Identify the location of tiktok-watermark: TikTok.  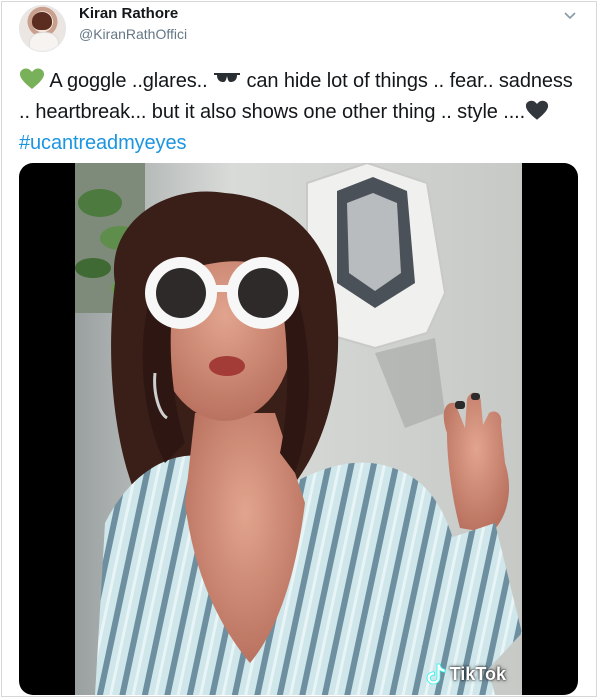
(466, 674).